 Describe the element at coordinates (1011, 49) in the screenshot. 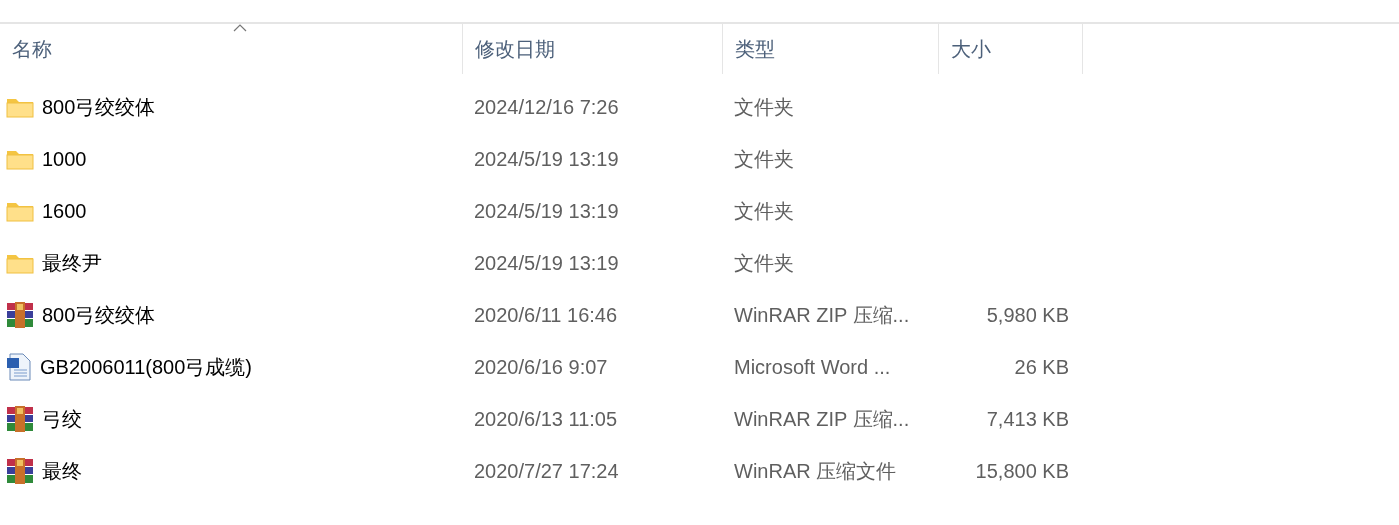

I see `column-header: 大小` at that location.